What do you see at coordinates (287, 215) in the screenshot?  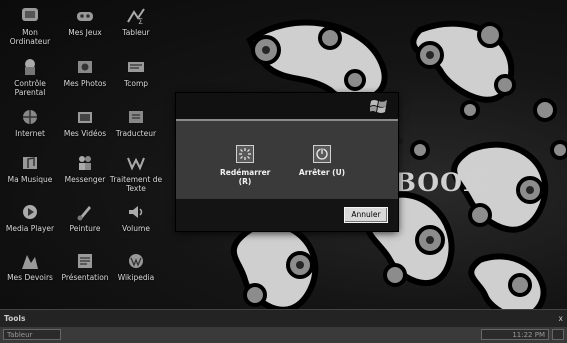 I see `dialog-footer: Annuler` at bounding box center [287, 215].